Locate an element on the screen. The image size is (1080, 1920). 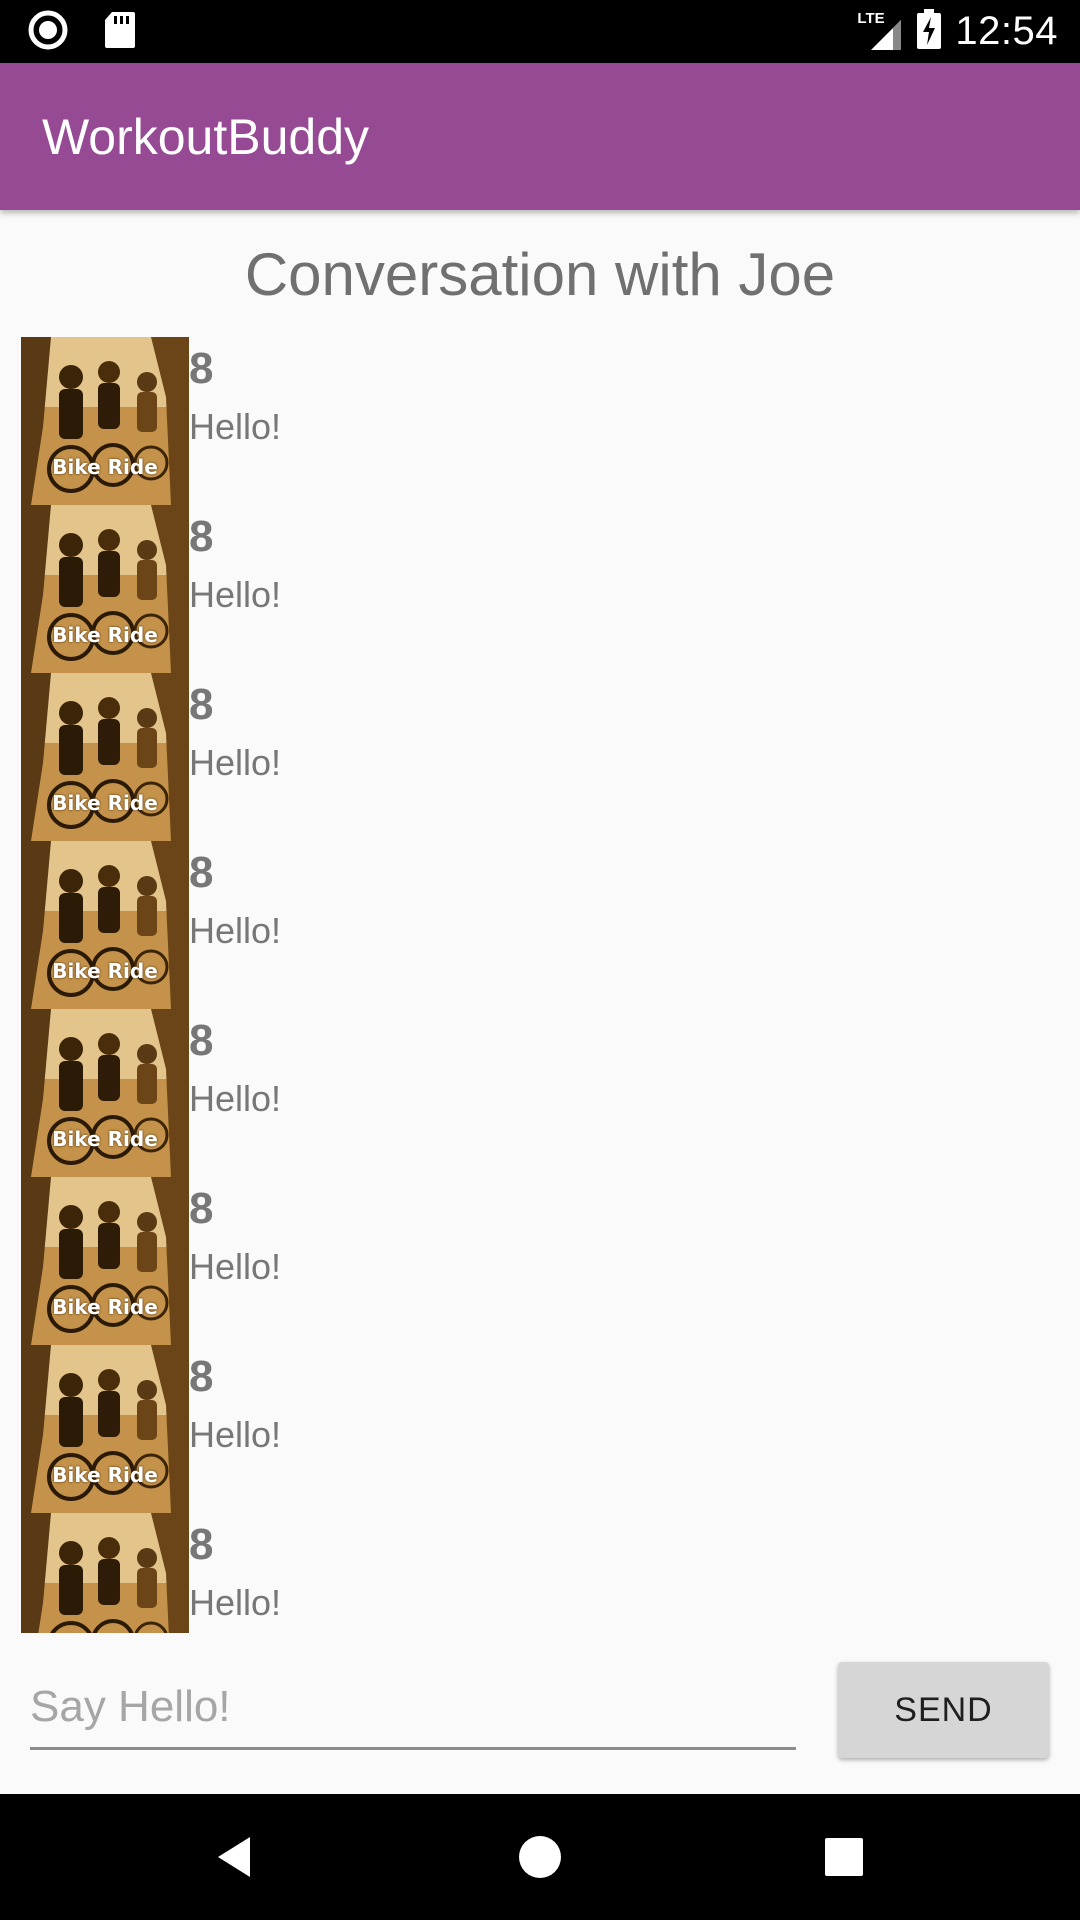
conversation-title: Conversation with Joe is located at coordinates (540, 274).